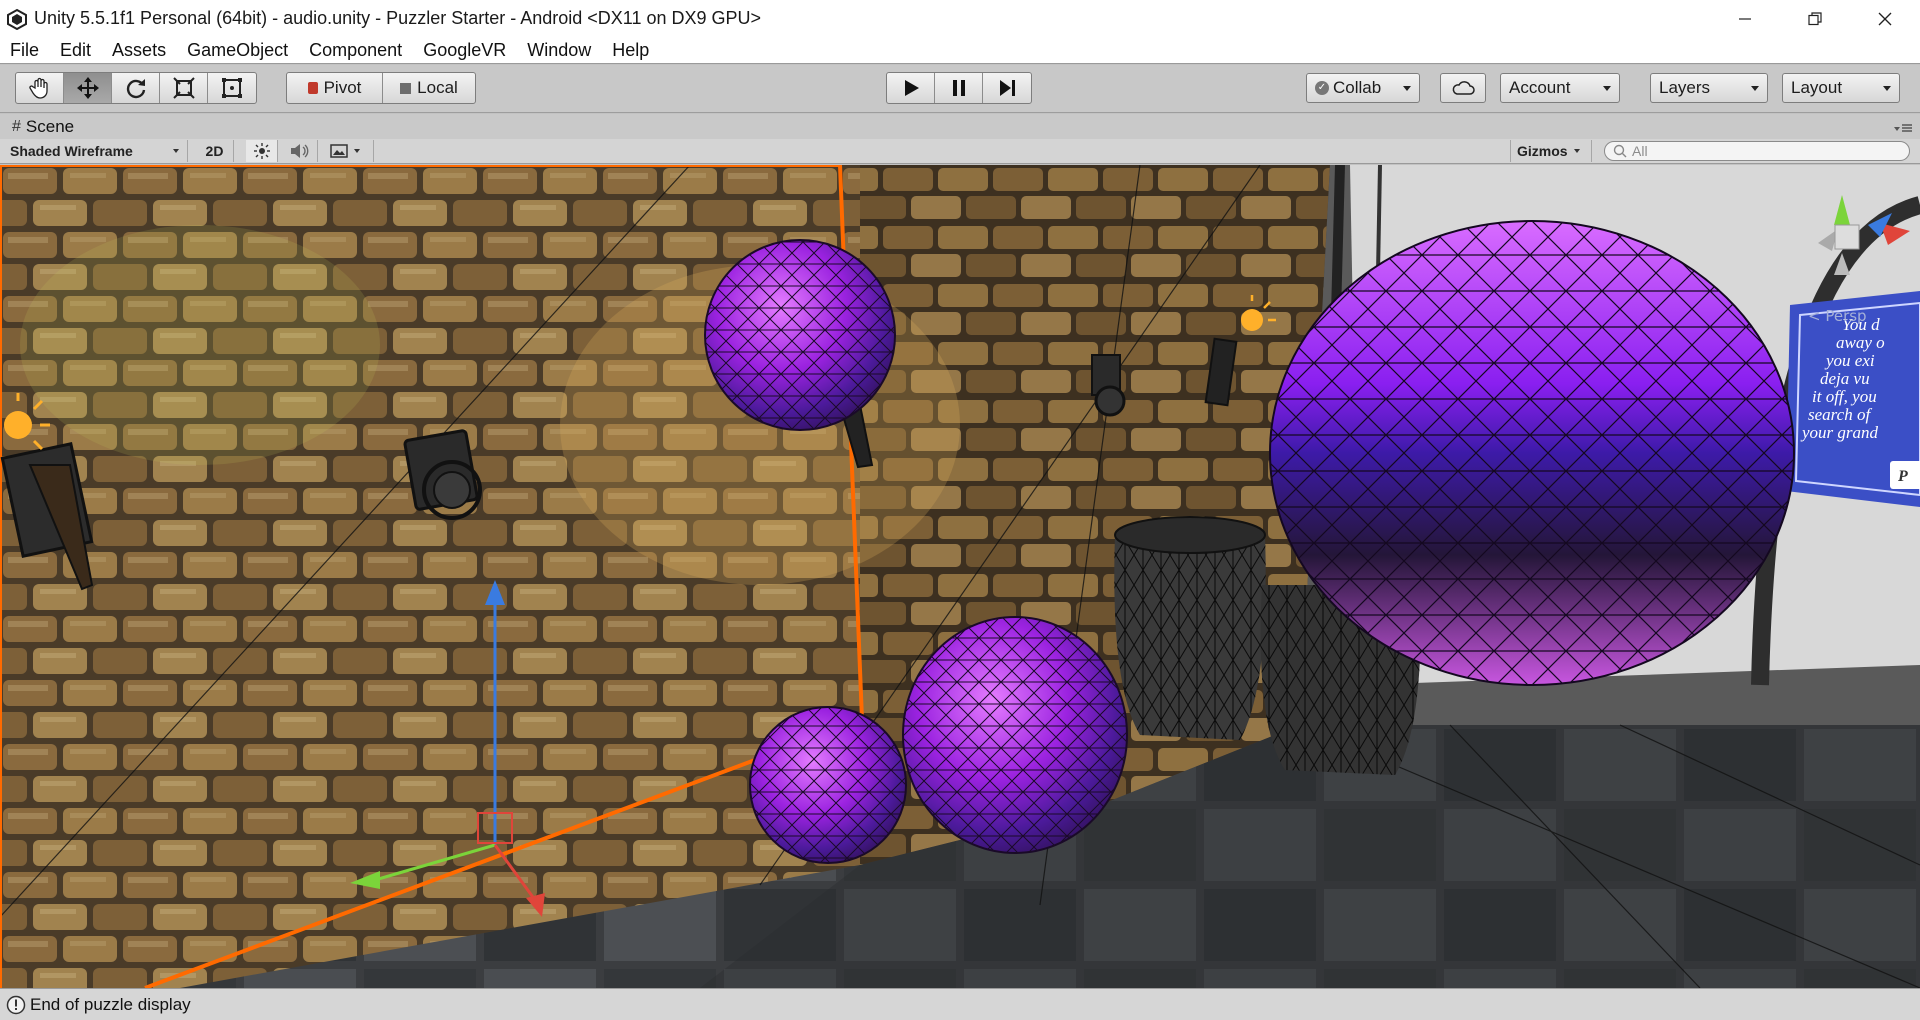  I want to click on sphere-medium, so click(1015, 735).